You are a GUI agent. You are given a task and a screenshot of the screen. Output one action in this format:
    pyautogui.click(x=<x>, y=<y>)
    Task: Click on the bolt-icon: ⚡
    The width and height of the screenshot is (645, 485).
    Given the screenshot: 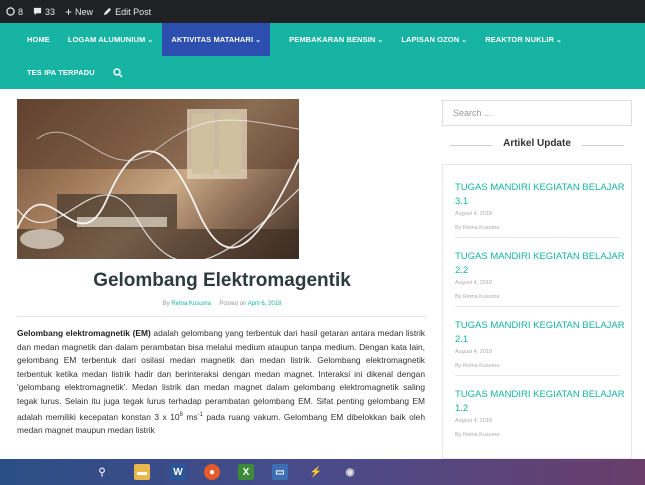 What is the action you would take?
    pyautogui.click(x=316, y=472)
    